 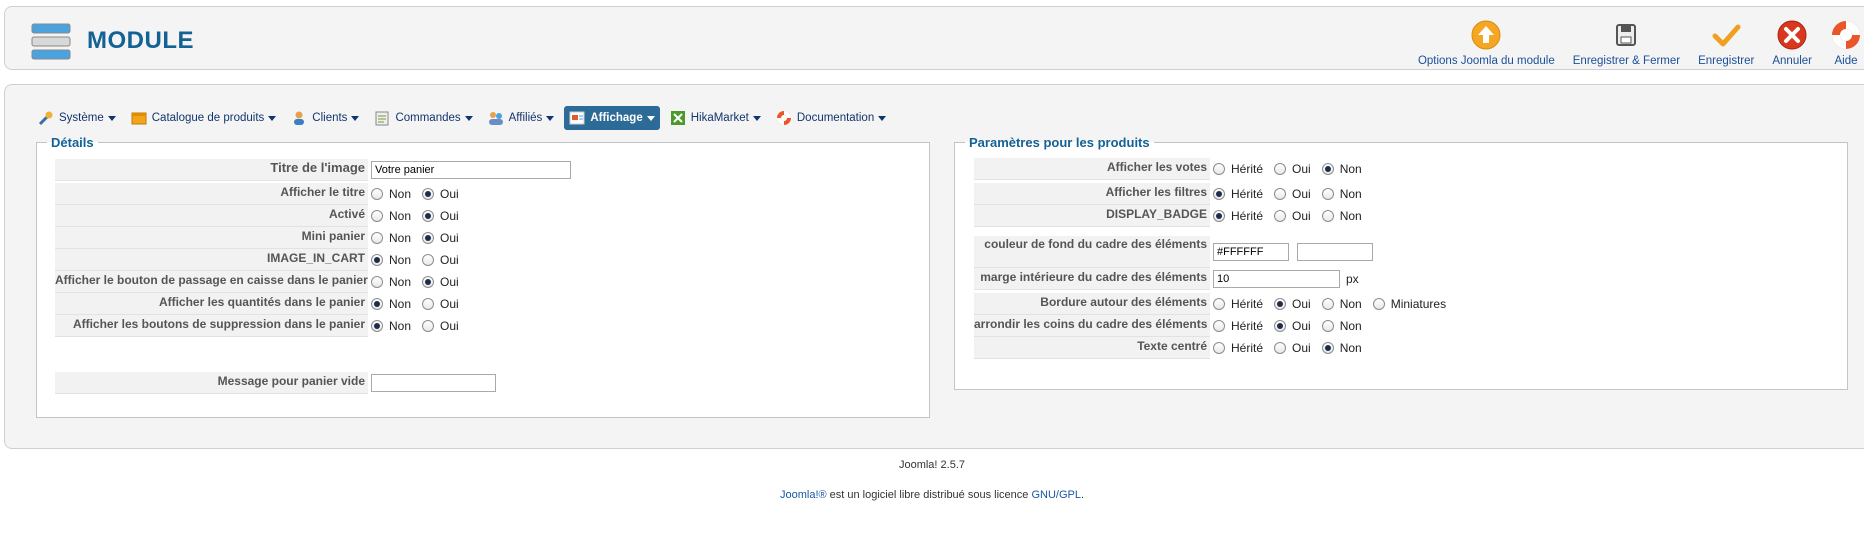 I want to click on license-end: ., so click(x=1082, y=495).